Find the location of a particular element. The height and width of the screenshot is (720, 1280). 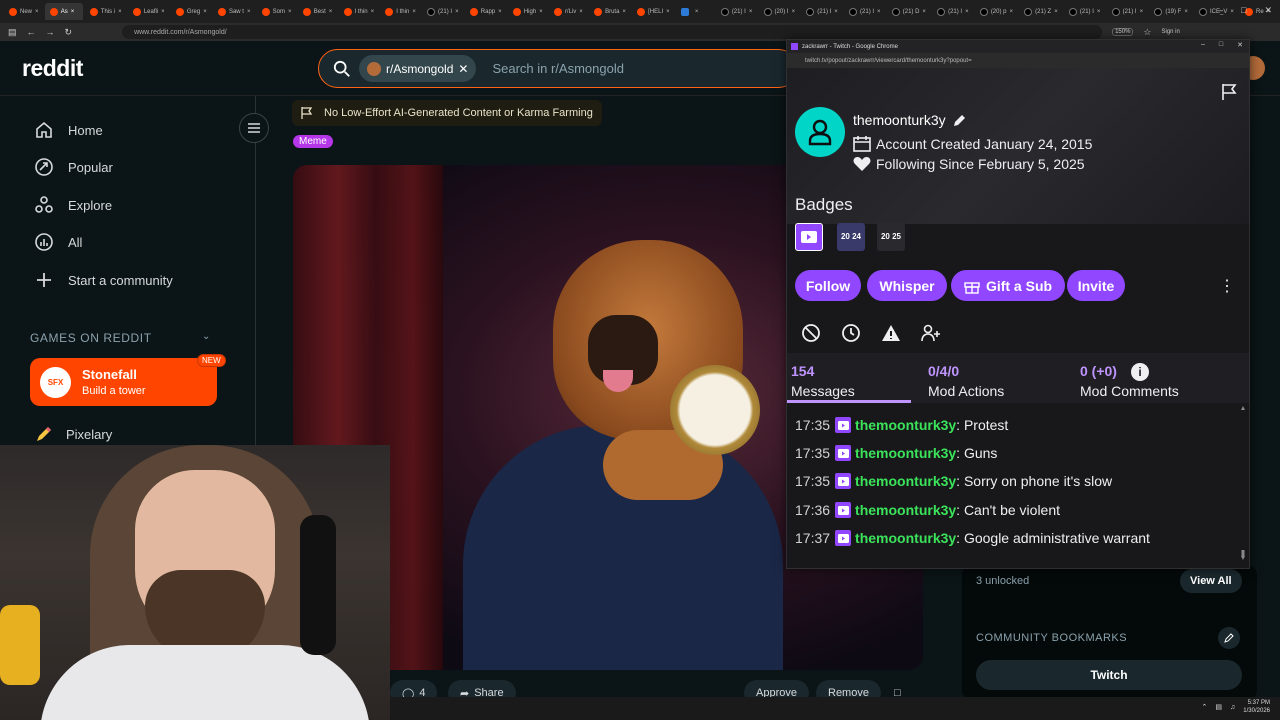

add-mod-icon is located at coordinates (931, 333).